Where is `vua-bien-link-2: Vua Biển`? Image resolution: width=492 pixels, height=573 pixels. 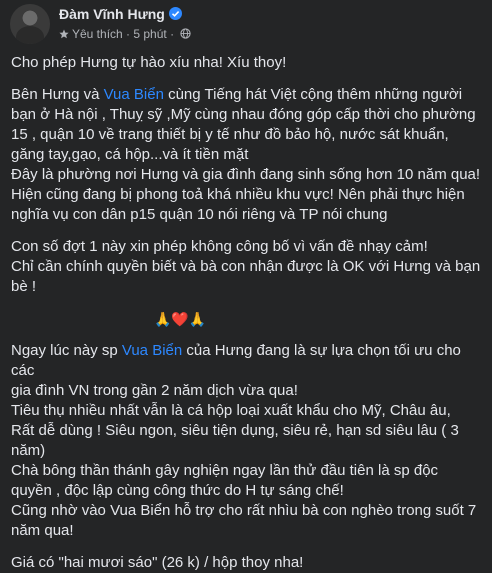
vua-bien-link-2: Vua Biển is located at coordinates (152, 350).